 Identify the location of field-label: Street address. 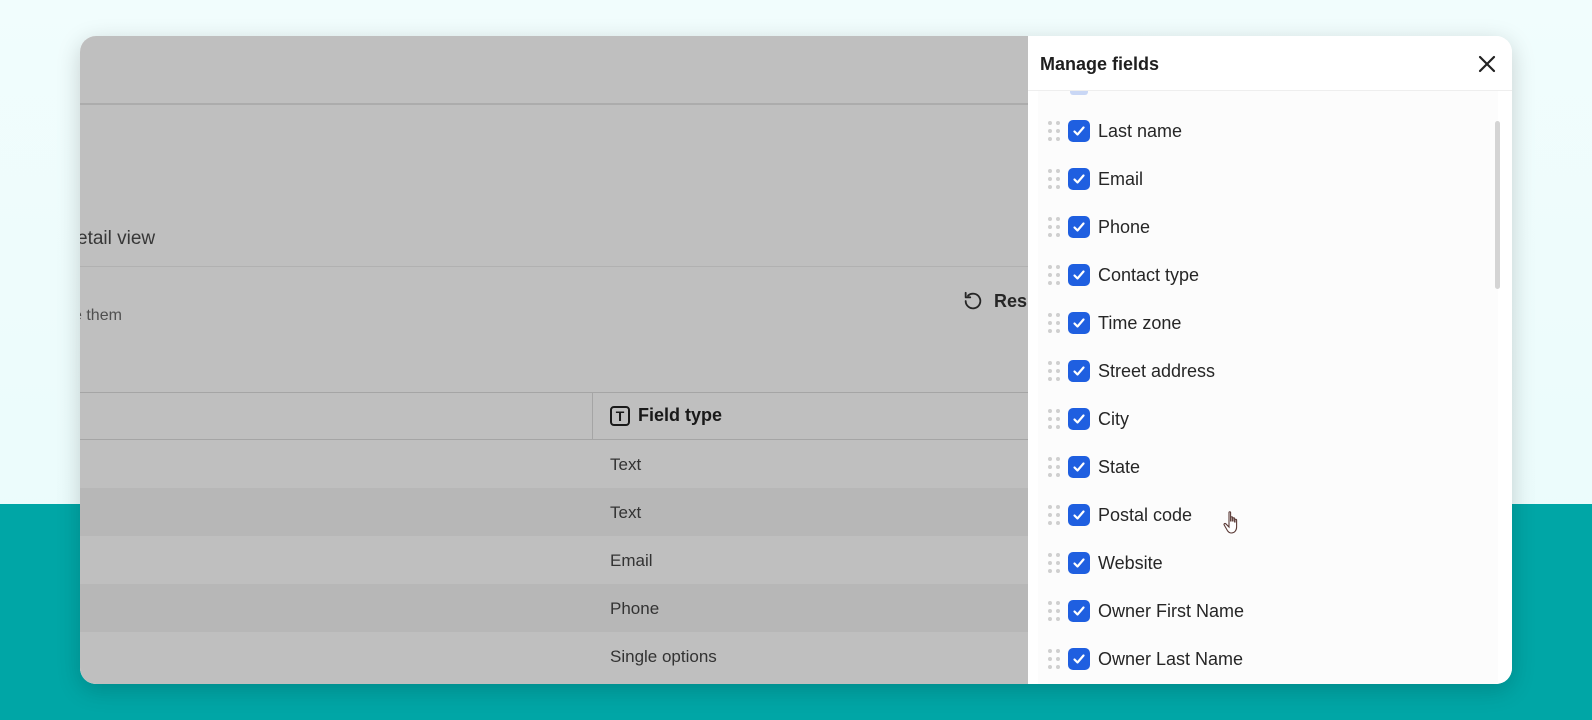
(1157, 370).